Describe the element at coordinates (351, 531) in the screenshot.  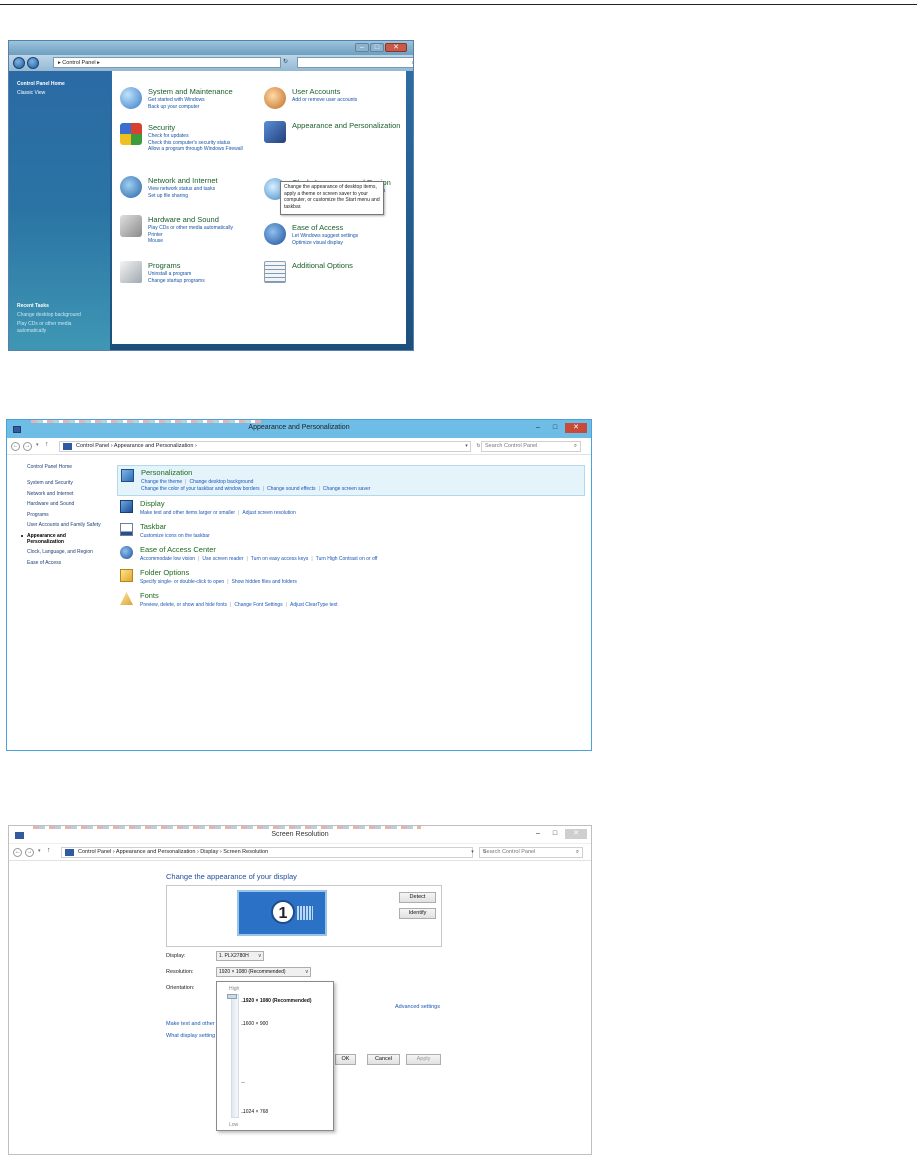
I see `row-taskbar: Taskbar Customize icons on the taskbar` at that location.